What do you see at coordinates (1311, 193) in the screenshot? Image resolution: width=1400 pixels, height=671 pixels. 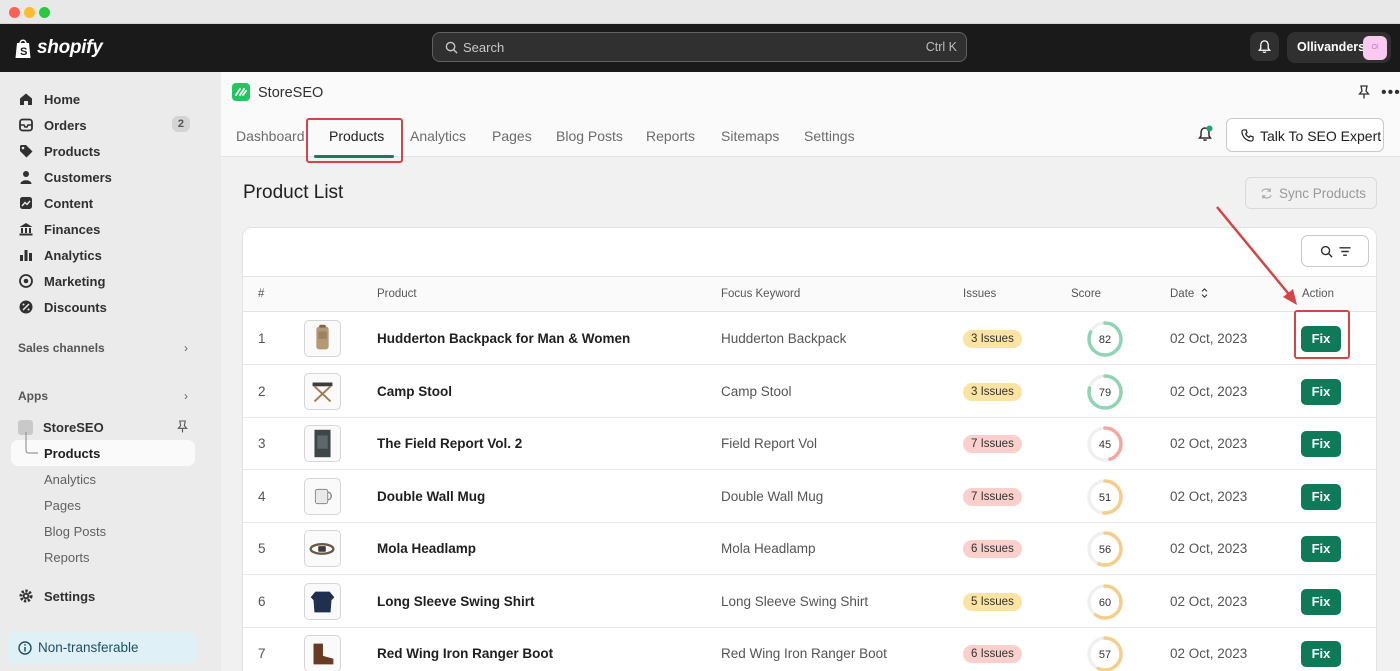 I see `sync-products-button: Sync Products` at bounding box center [1311, 193].